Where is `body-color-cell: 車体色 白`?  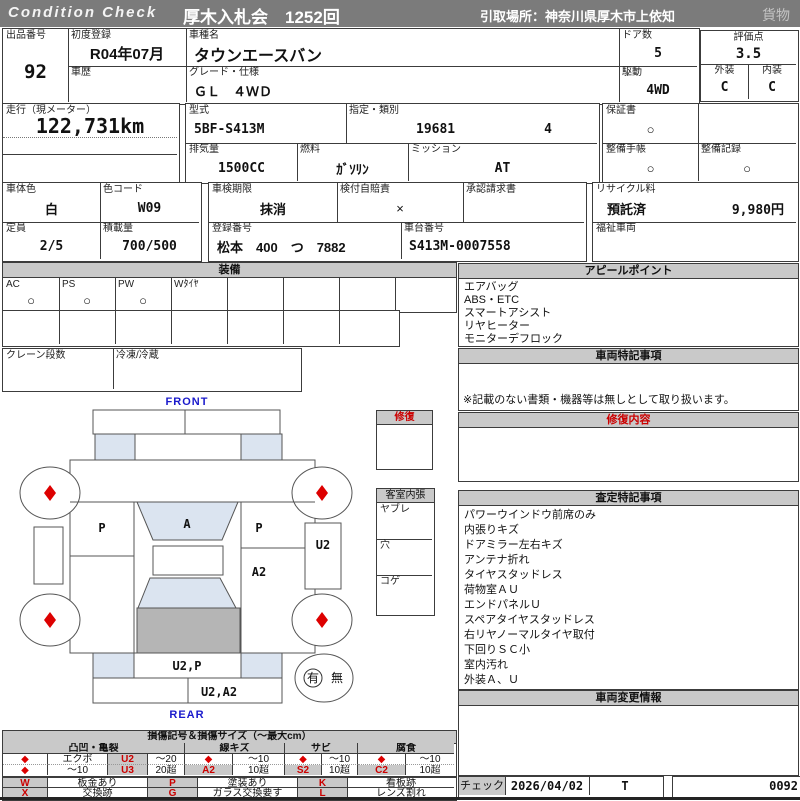
body-color-cell: 車体色 白 is located at coordinates (52, 203).